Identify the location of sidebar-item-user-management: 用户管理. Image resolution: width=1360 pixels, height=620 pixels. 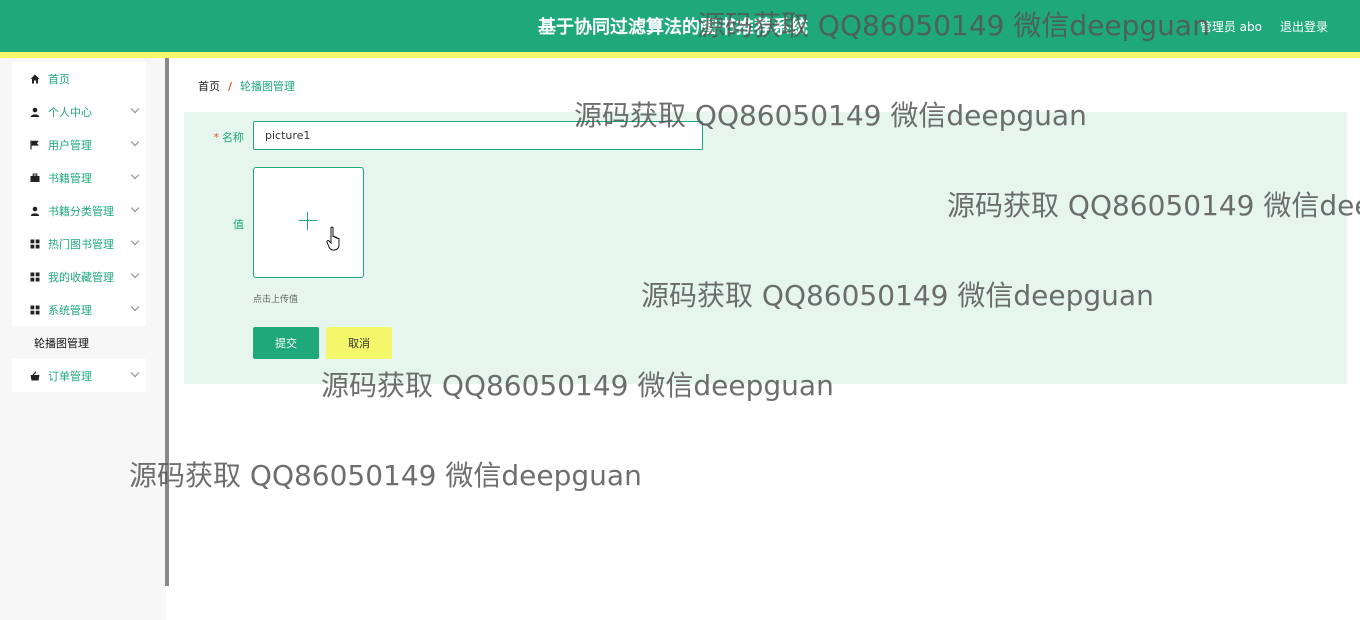
(79, 144).